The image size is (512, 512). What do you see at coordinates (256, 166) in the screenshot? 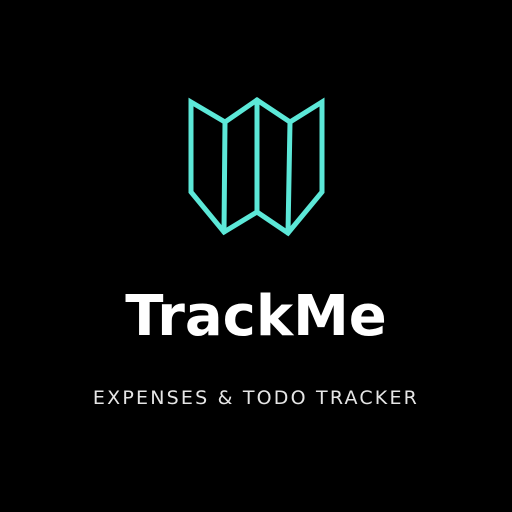
I see `folded-map-icon` at bounding box center [256, 166].